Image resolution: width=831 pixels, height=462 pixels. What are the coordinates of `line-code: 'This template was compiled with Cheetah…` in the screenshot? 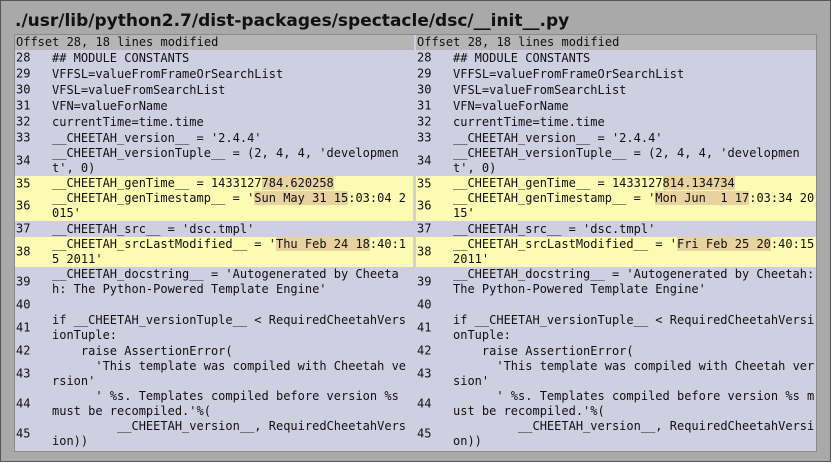 It's located at (229, 373).